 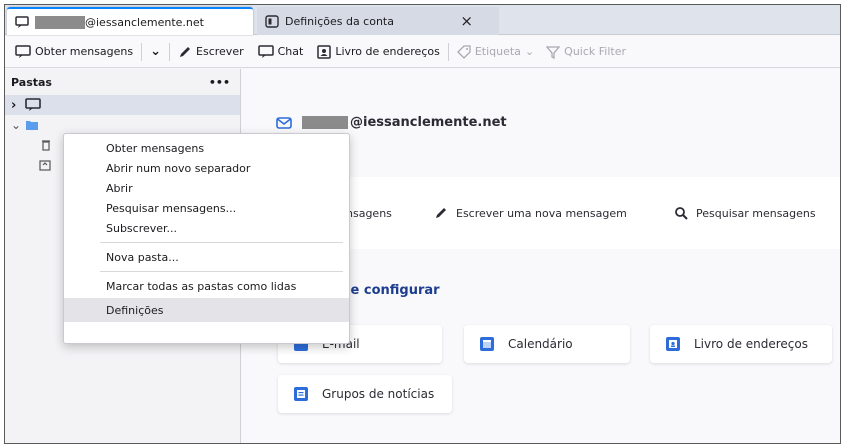 I want to click on setup-newsgroups-card: Grupos de notícias, so click(x=365, y=394).